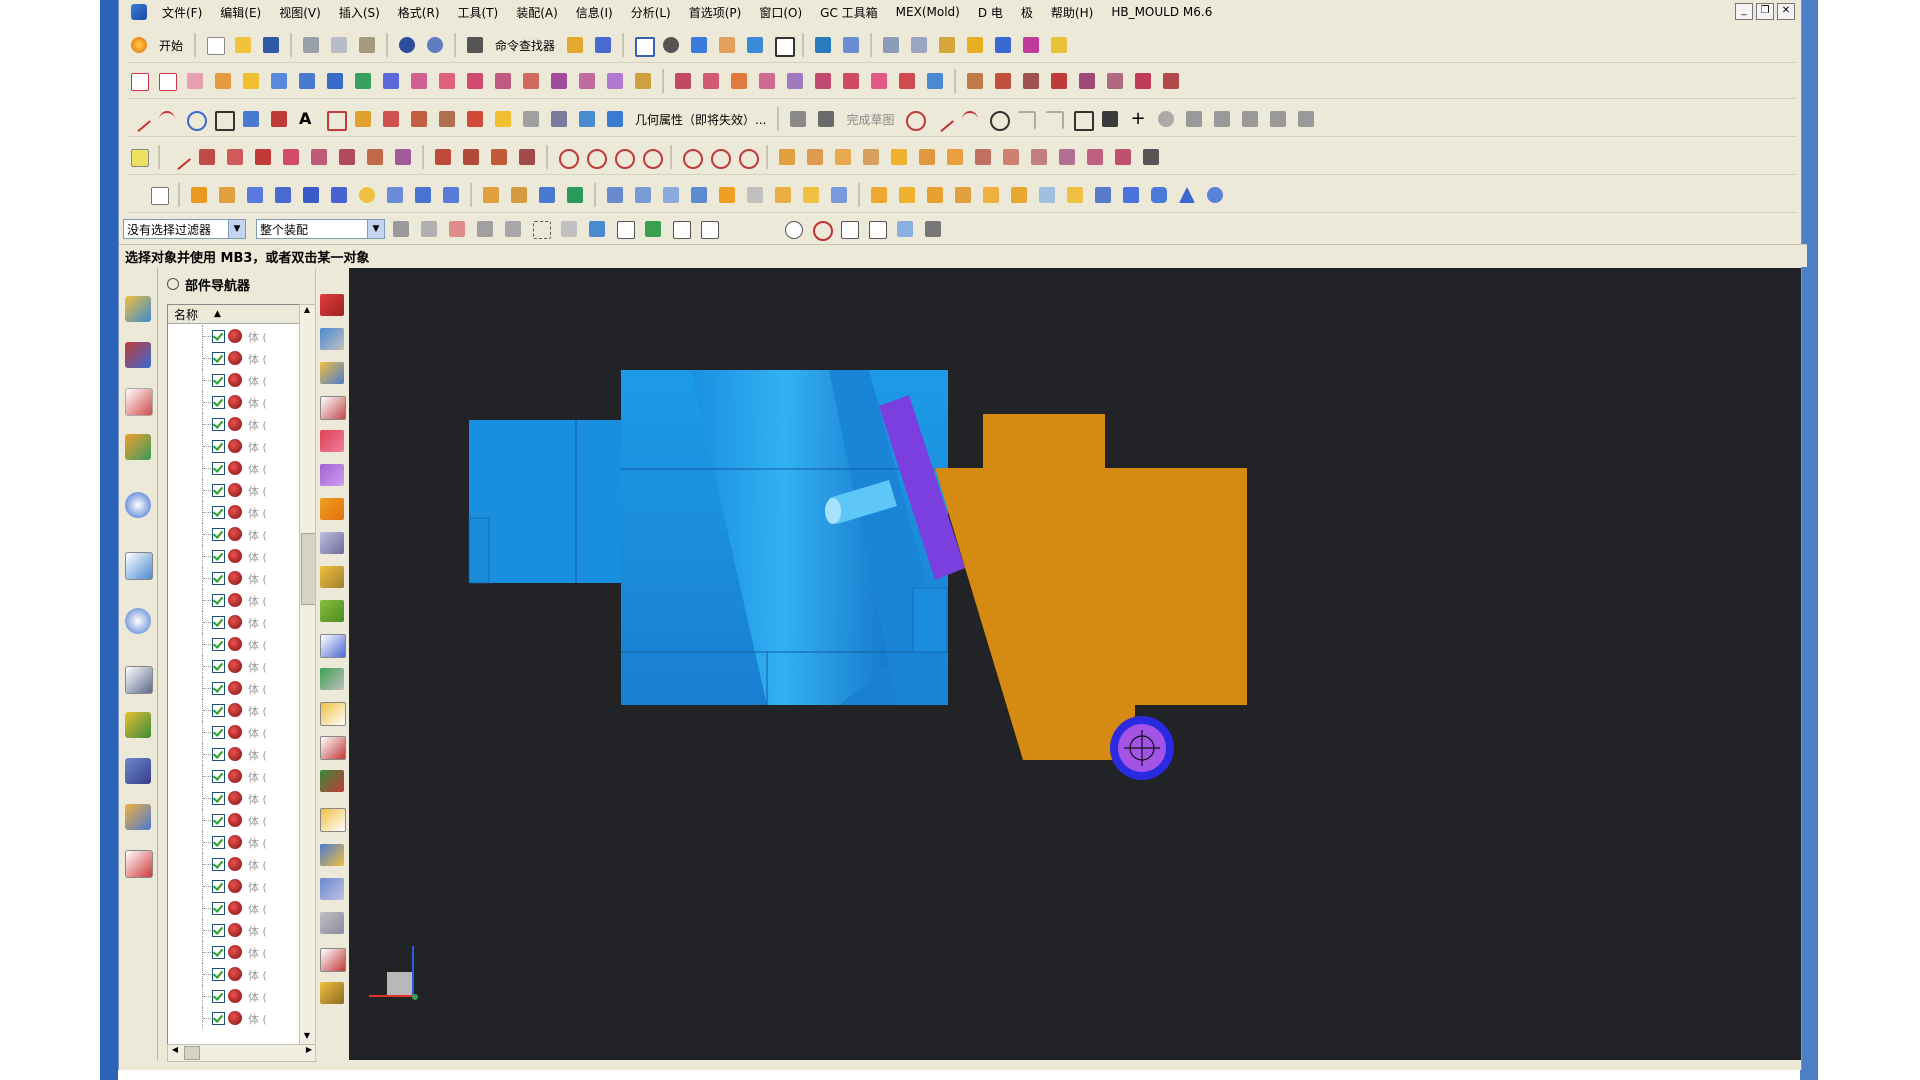 This screenshot has height=1080, width=1920. I want to click on scroll-left-icon: ◀, so click(175, 1052).